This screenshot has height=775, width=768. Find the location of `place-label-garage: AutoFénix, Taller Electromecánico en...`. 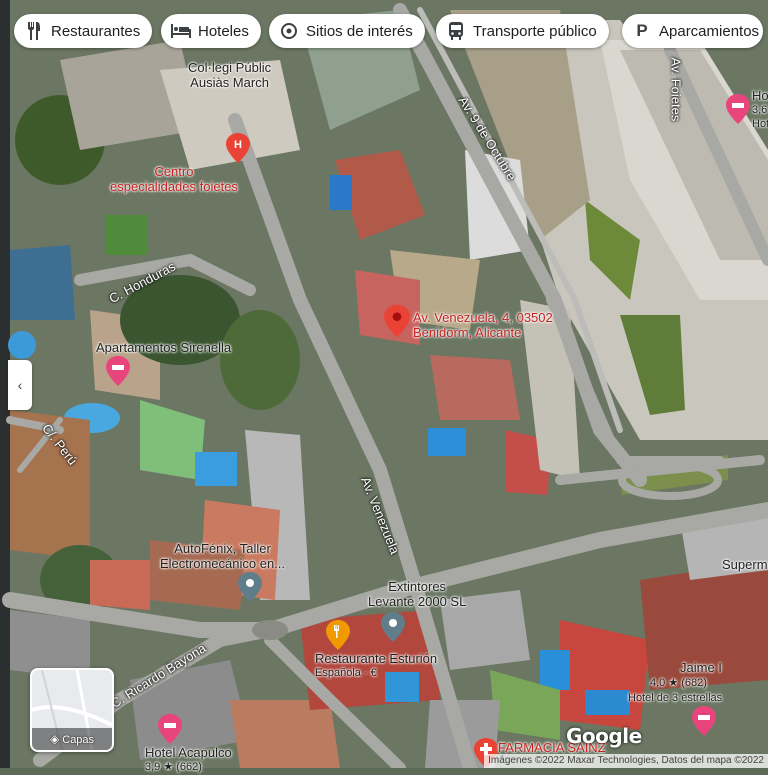

place-label-garage: AutoFénix, Taller Electromecánico en... is located at coordinates (222, 556).